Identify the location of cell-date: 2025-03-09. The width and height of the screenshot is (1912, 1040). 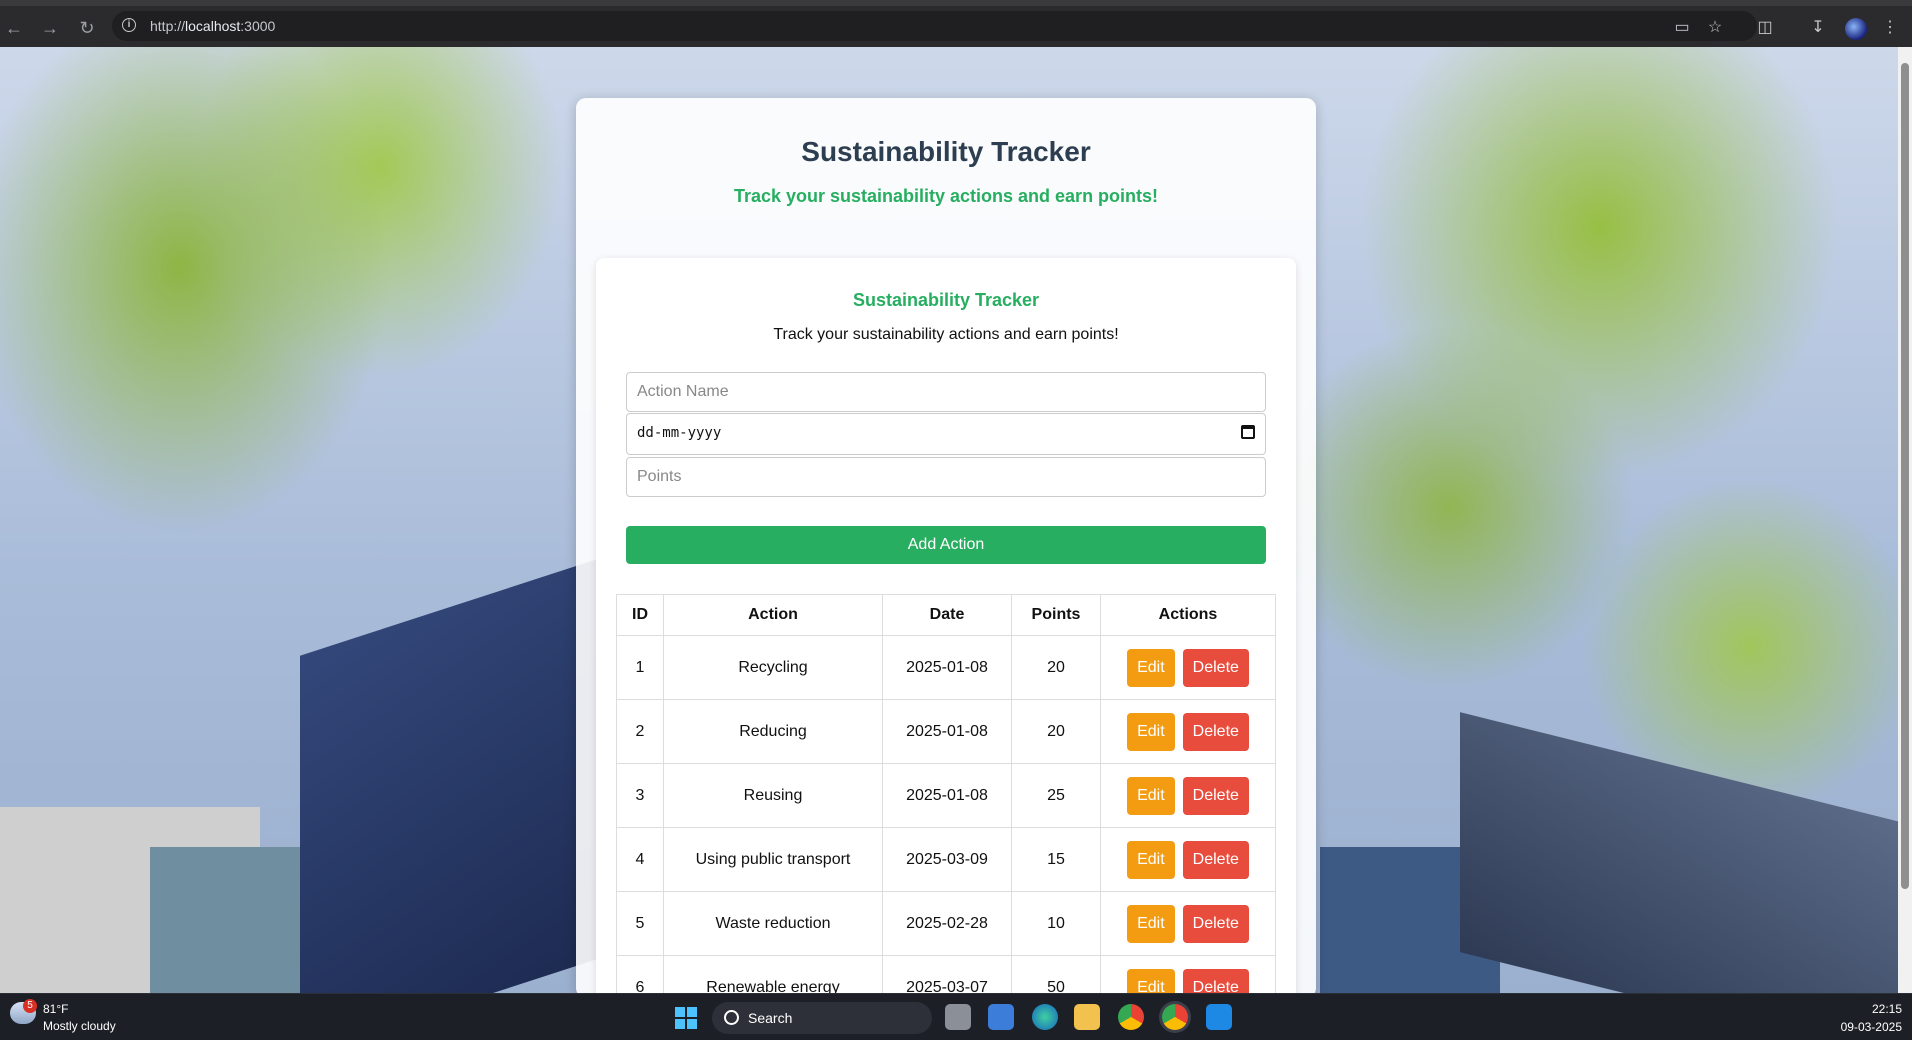
(947, 859).